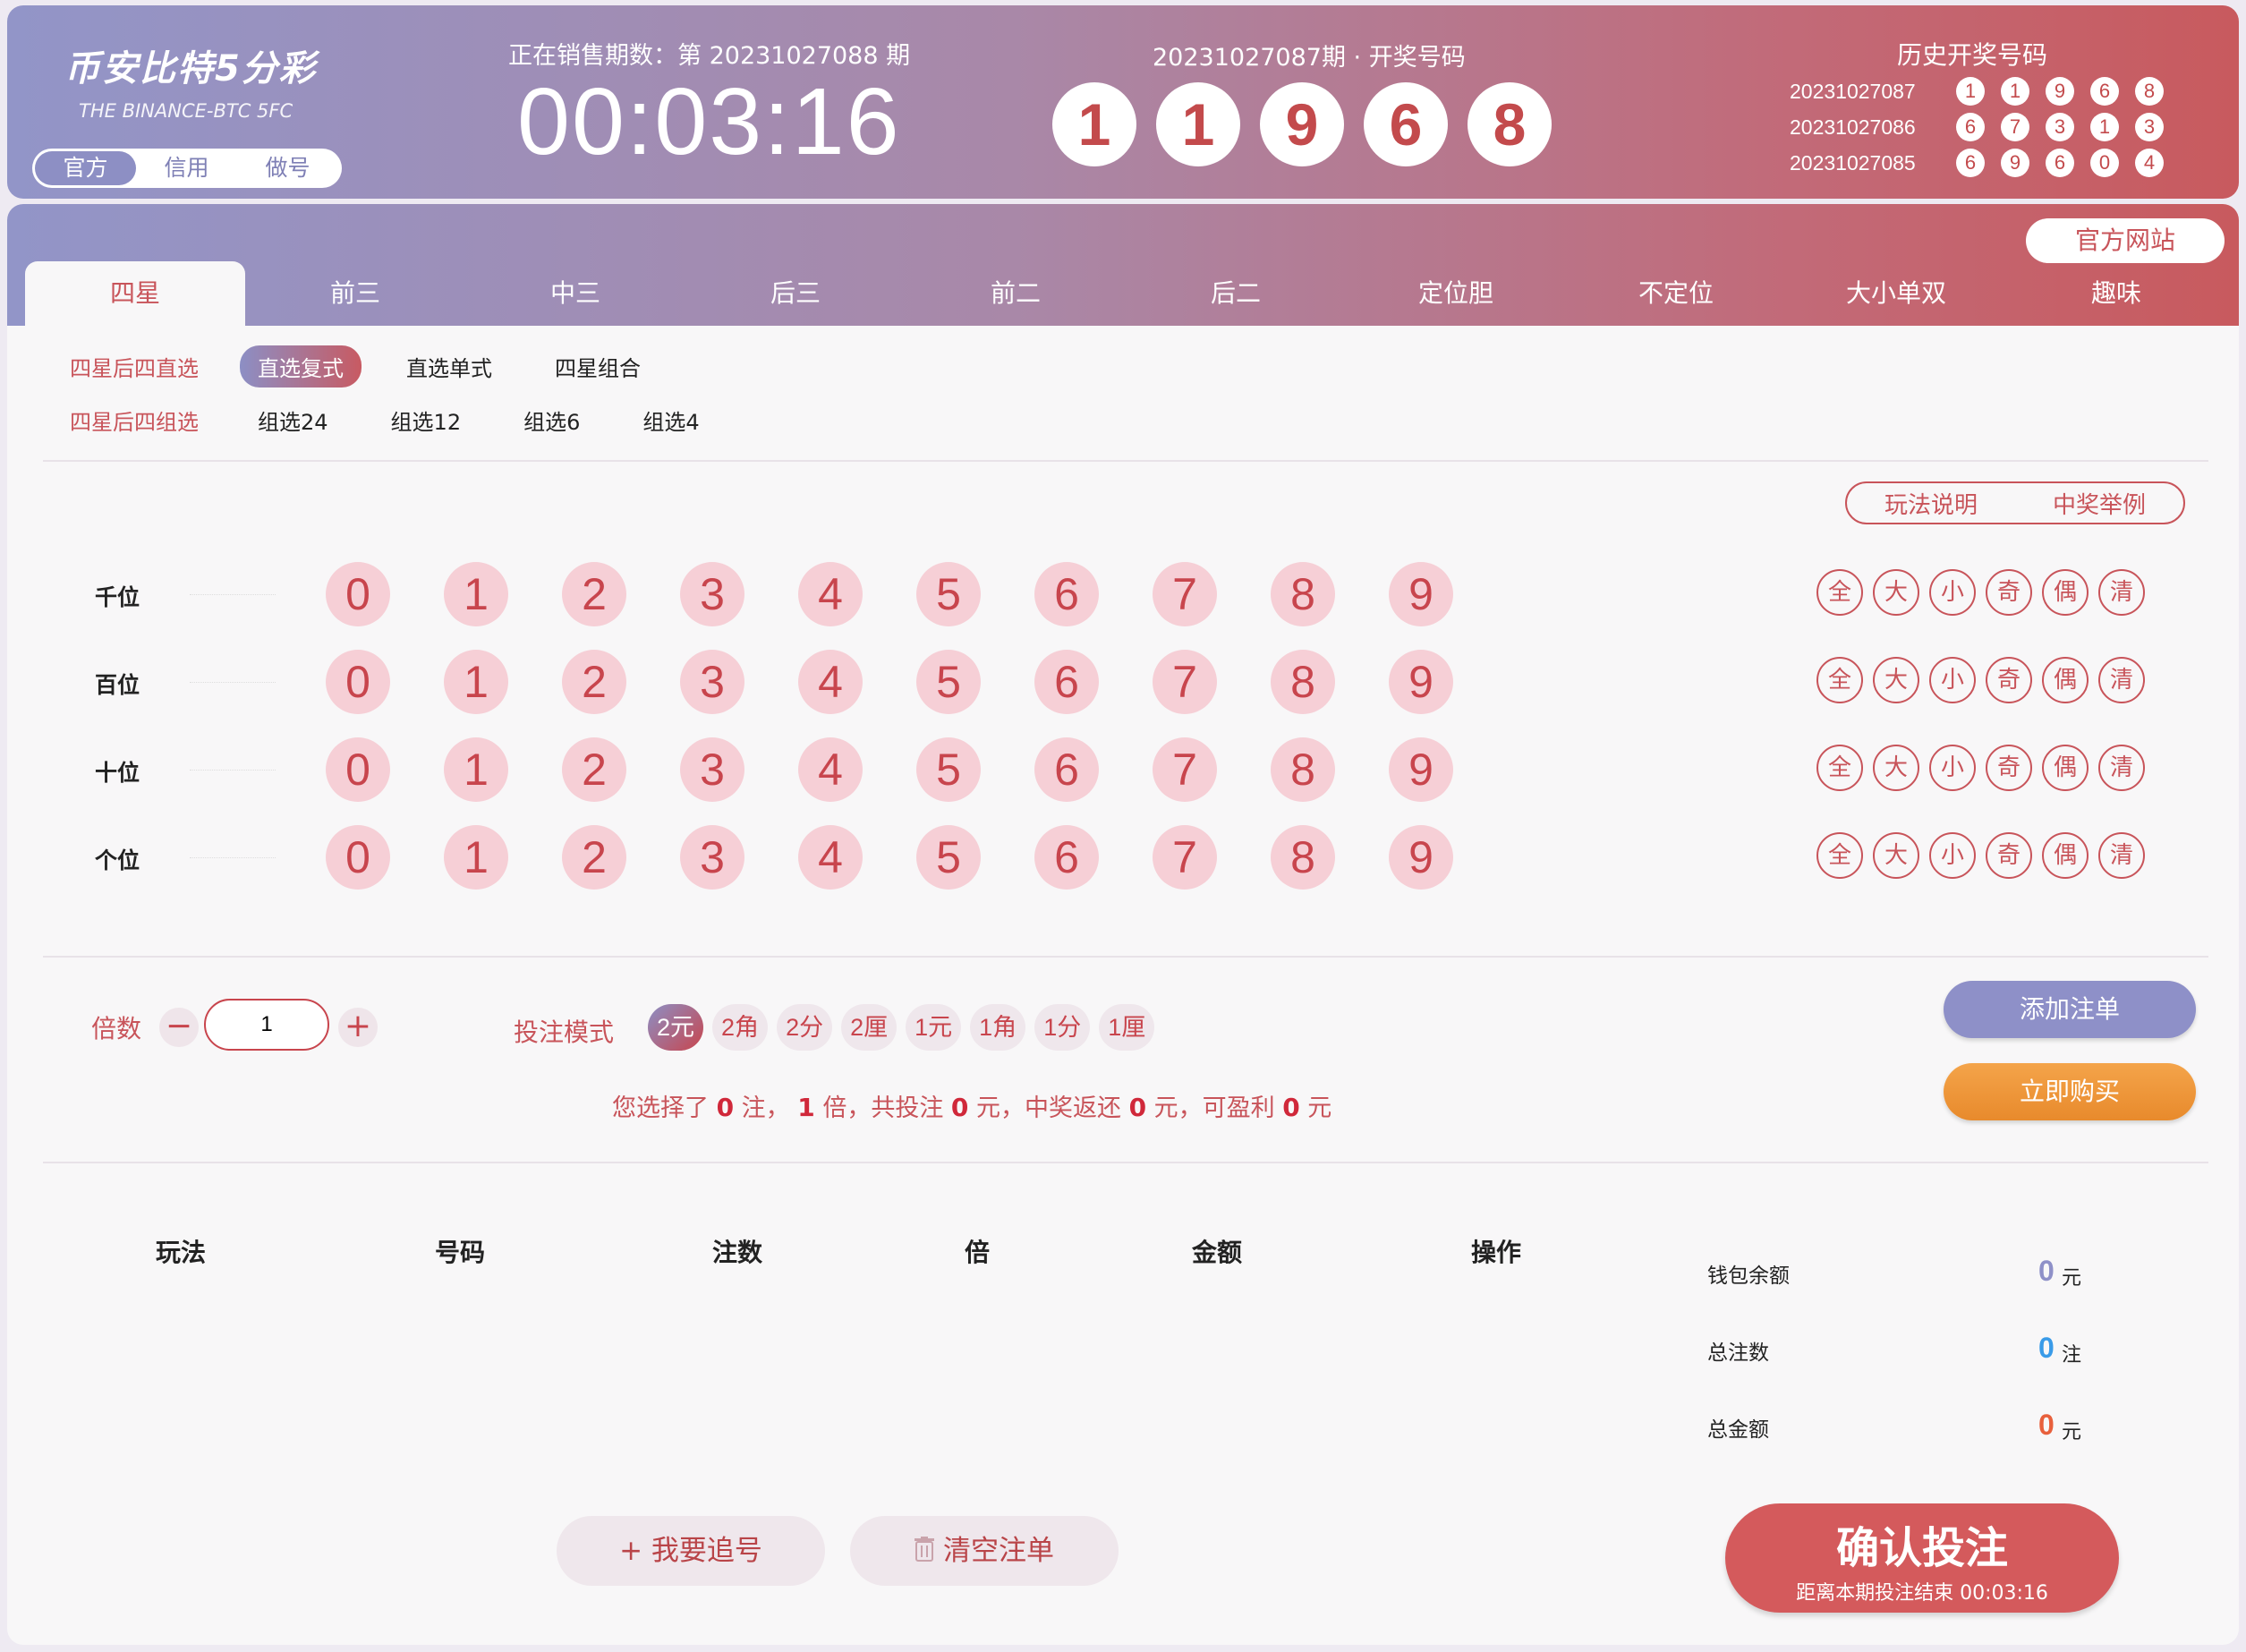 The width and height of the screenshot is (2246, 1652). I want to click on tab-8: 大小单双, so click(1896, 293).